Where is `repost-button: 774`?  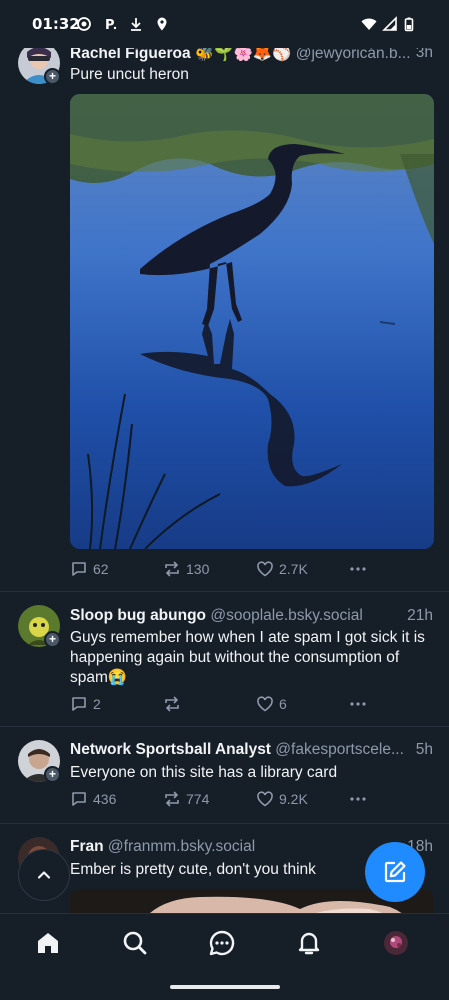 repost-button: 774 is located at coordinates (209, 799).